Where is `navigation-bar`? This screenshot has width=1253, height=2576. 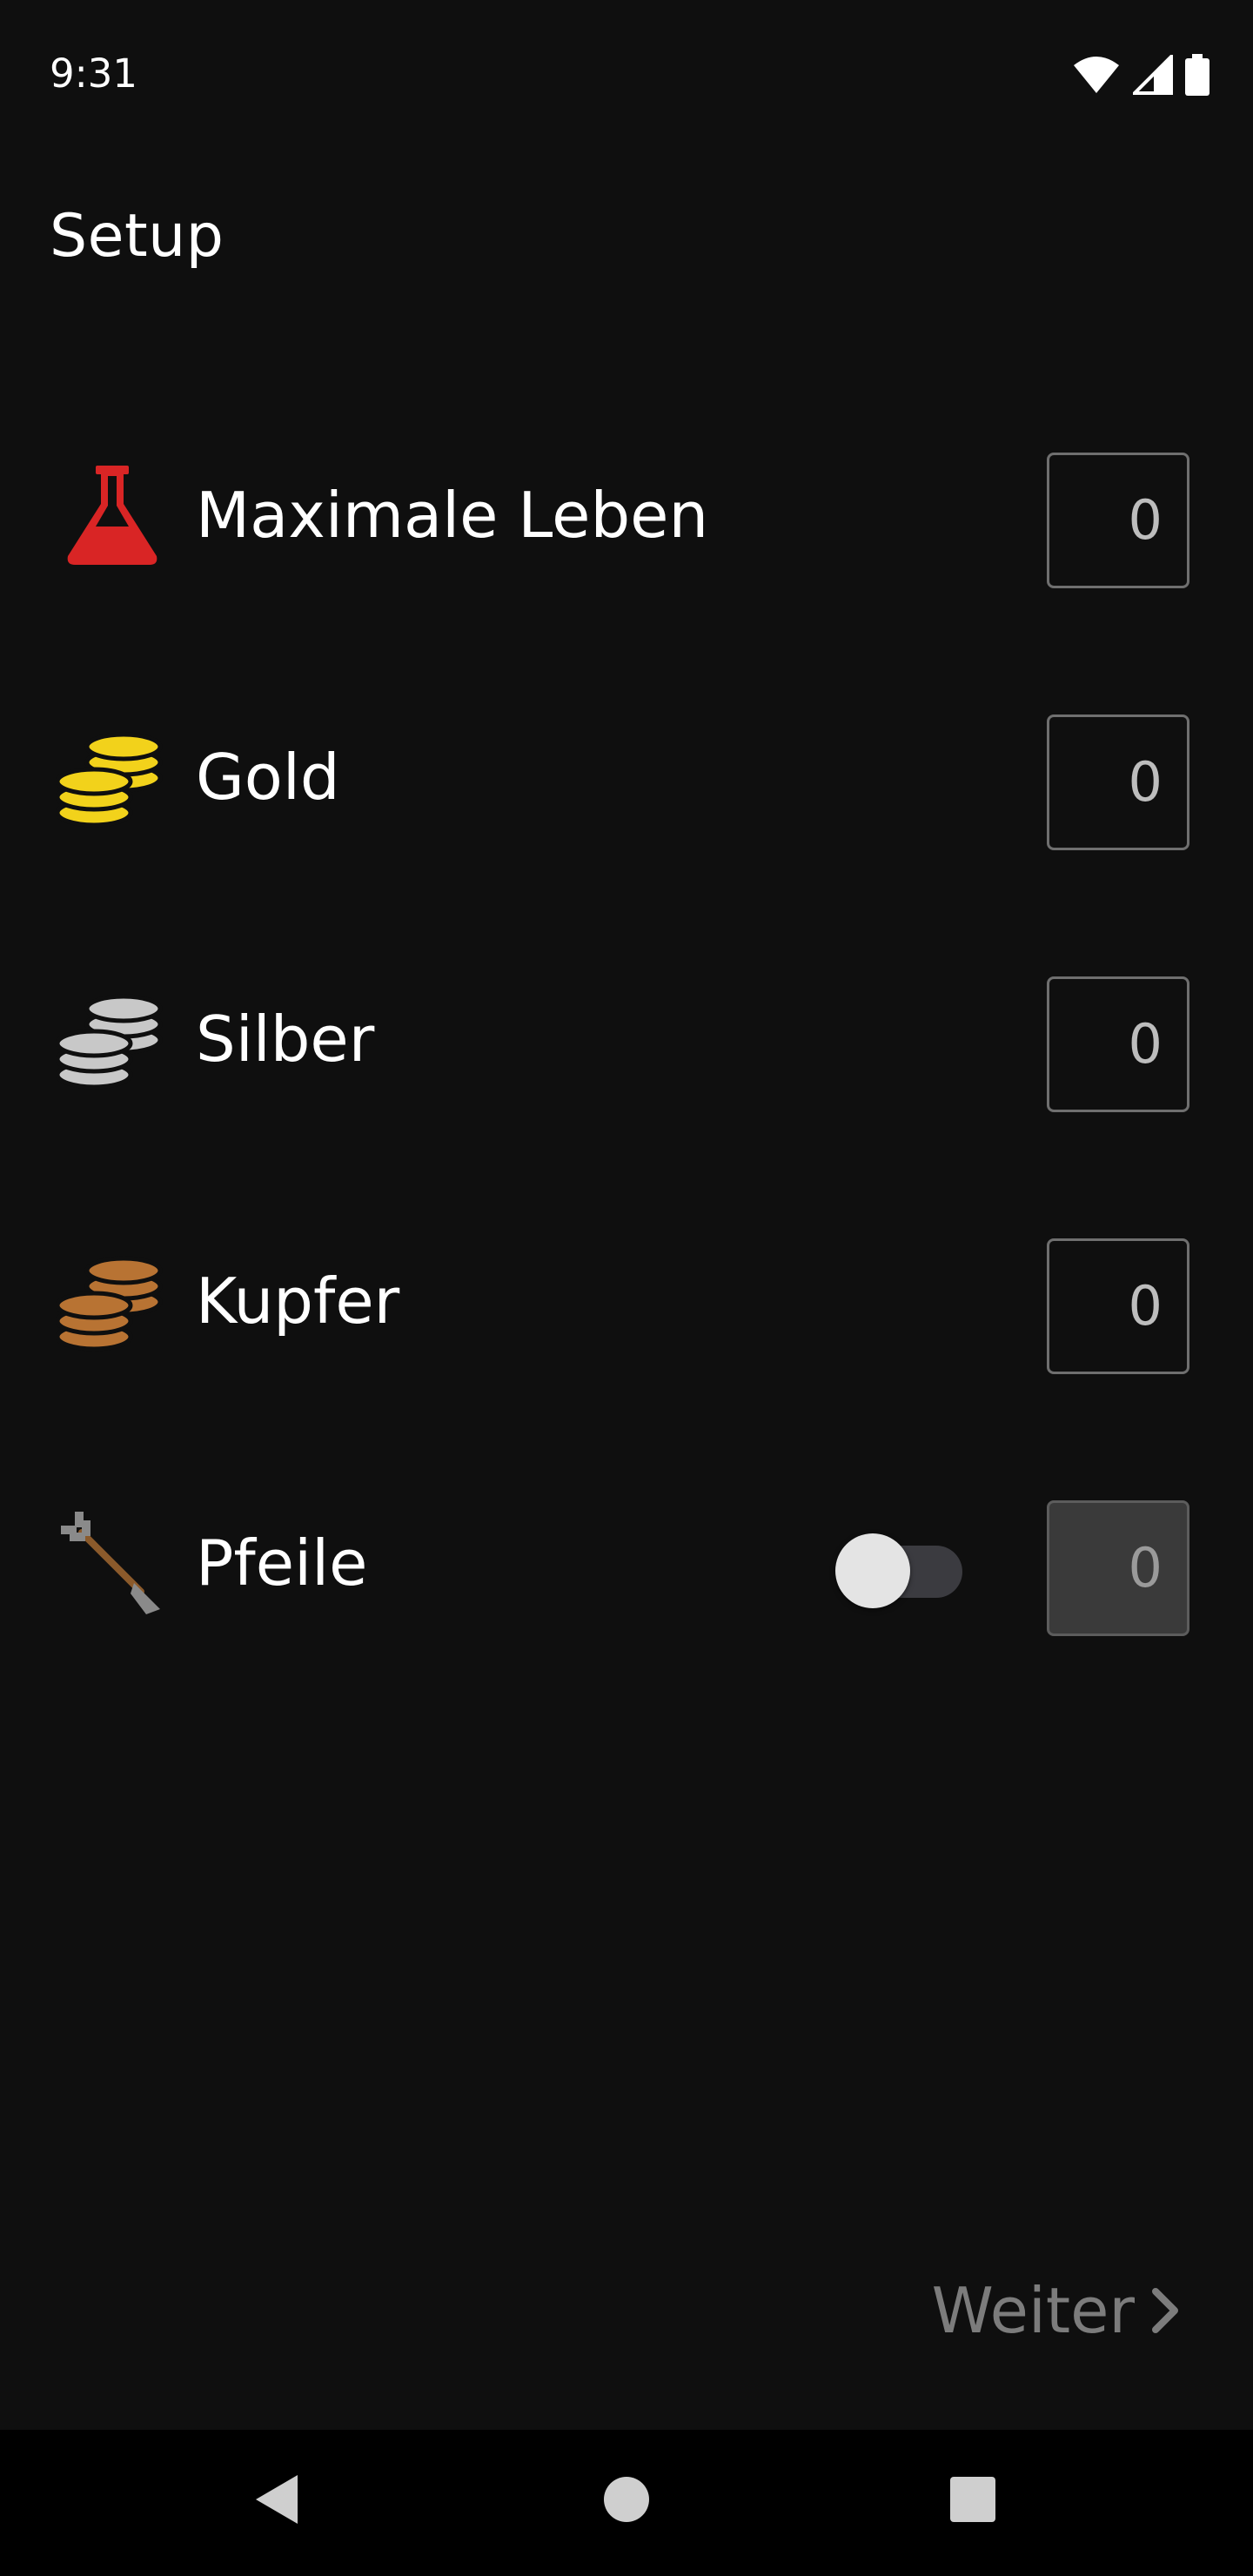
navigation-bar is located at coordinates (626, 2503).